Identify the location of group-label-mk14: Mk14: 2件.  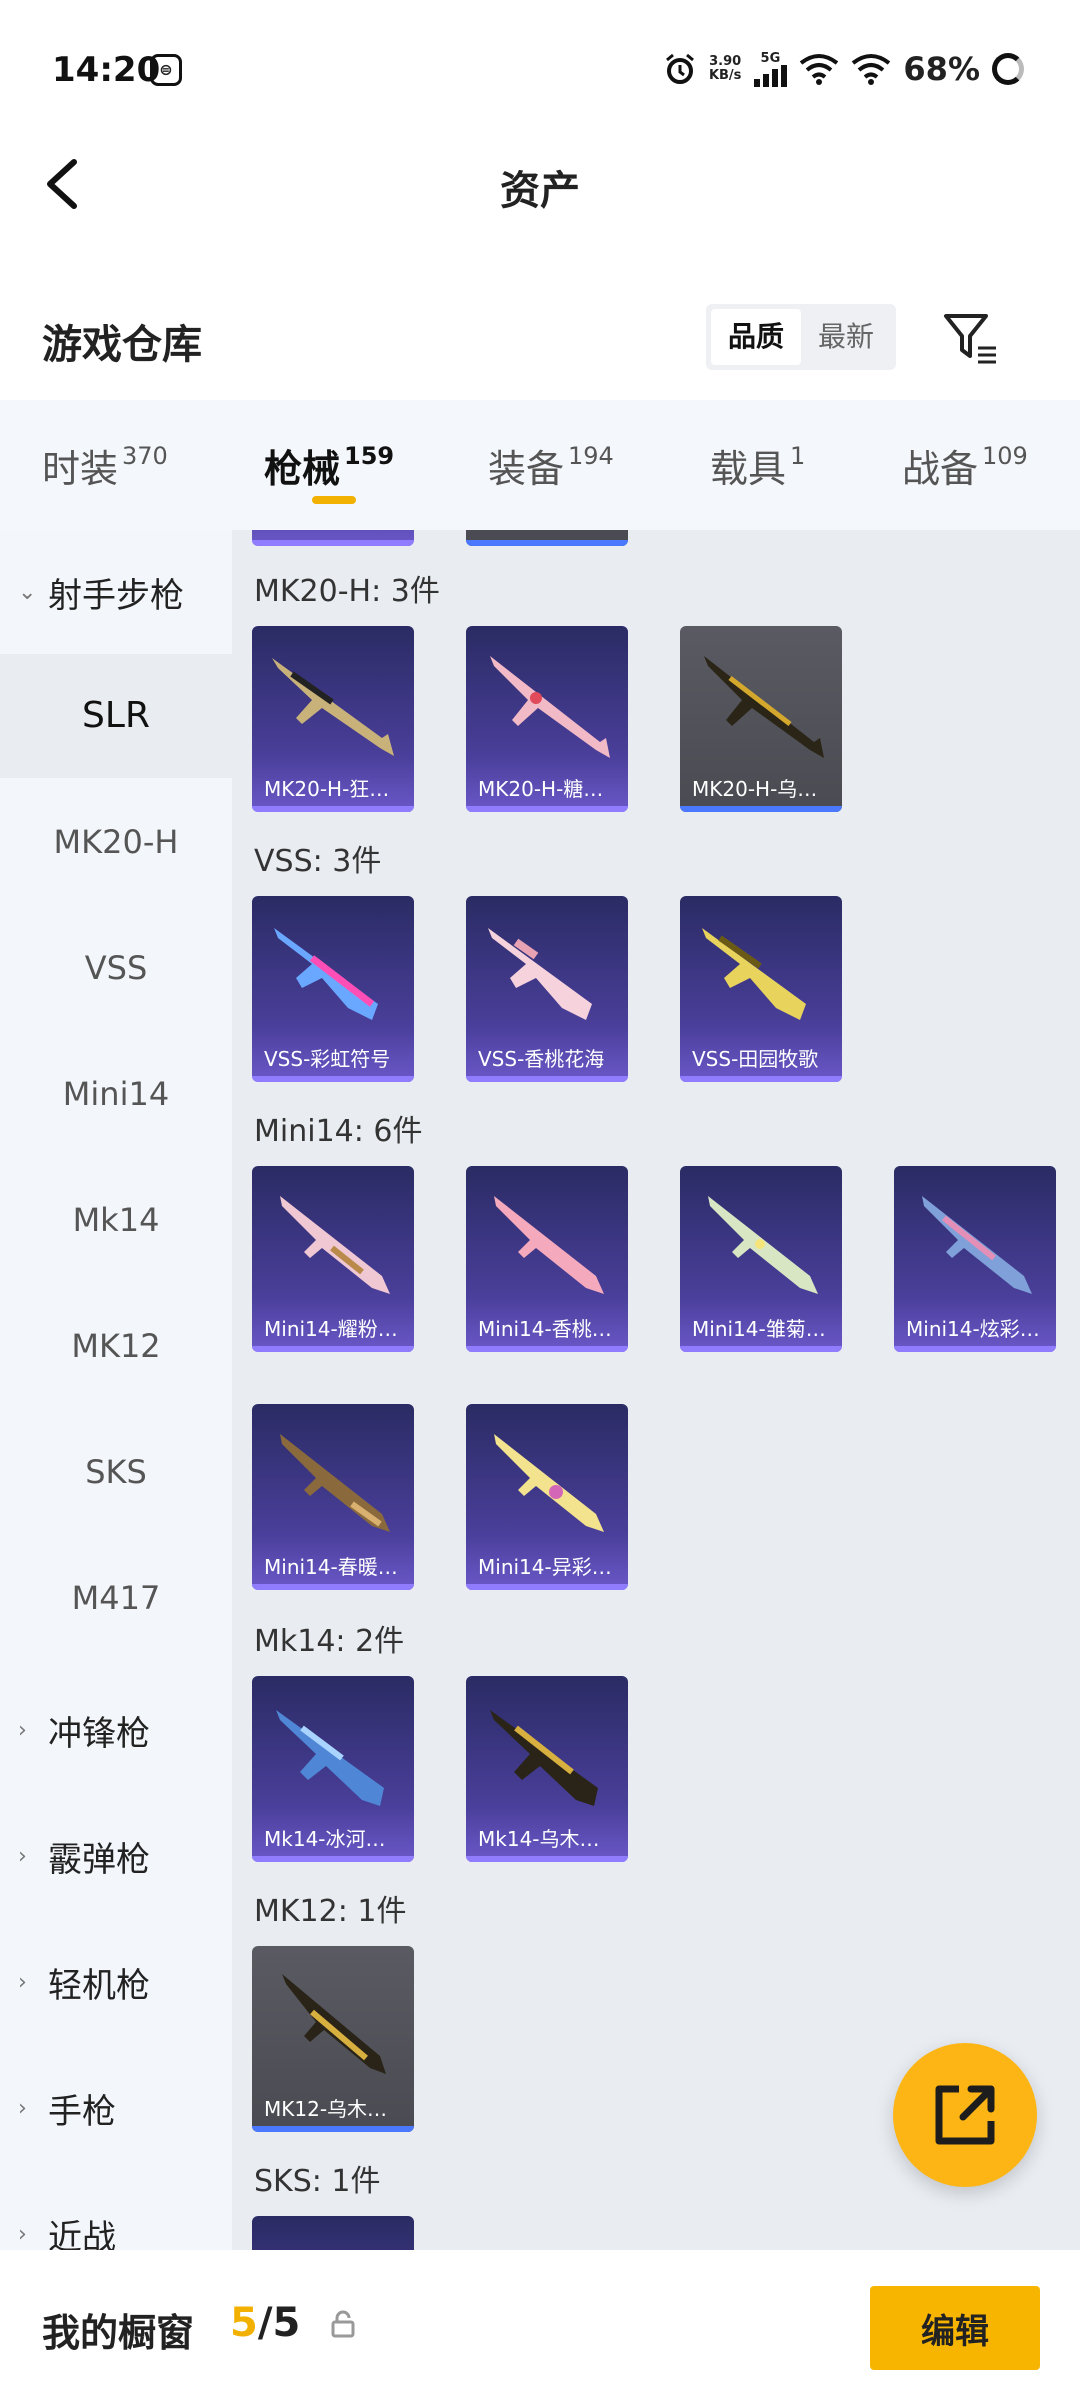
(329, 1641).